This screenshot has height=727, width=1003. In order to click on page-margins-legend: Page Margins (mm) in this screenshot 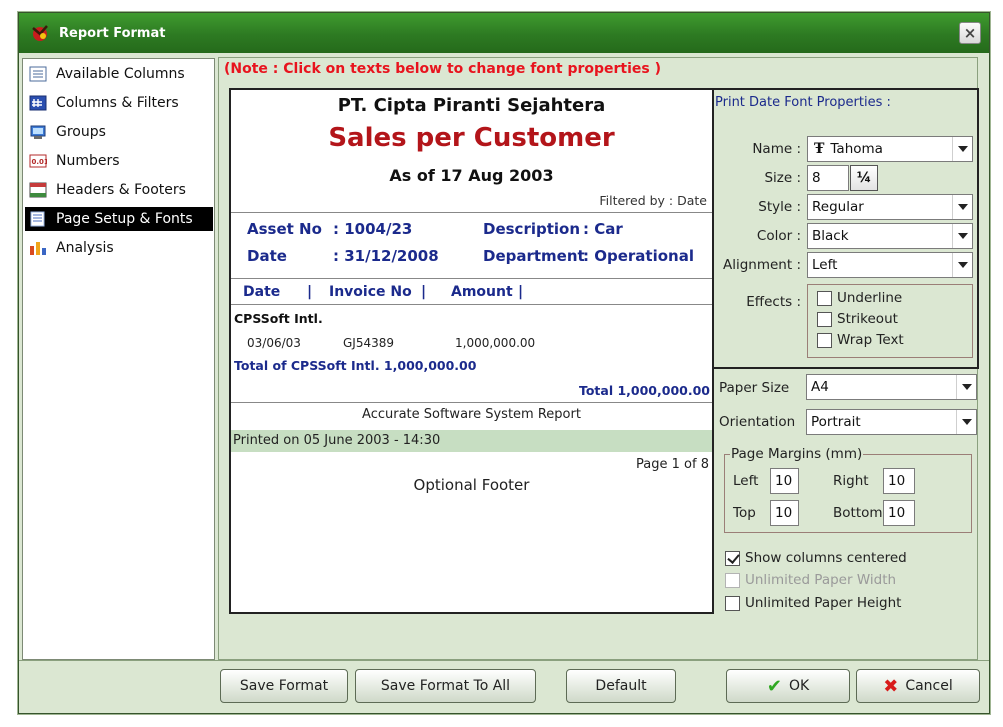, I will do `click(797, 454)`.